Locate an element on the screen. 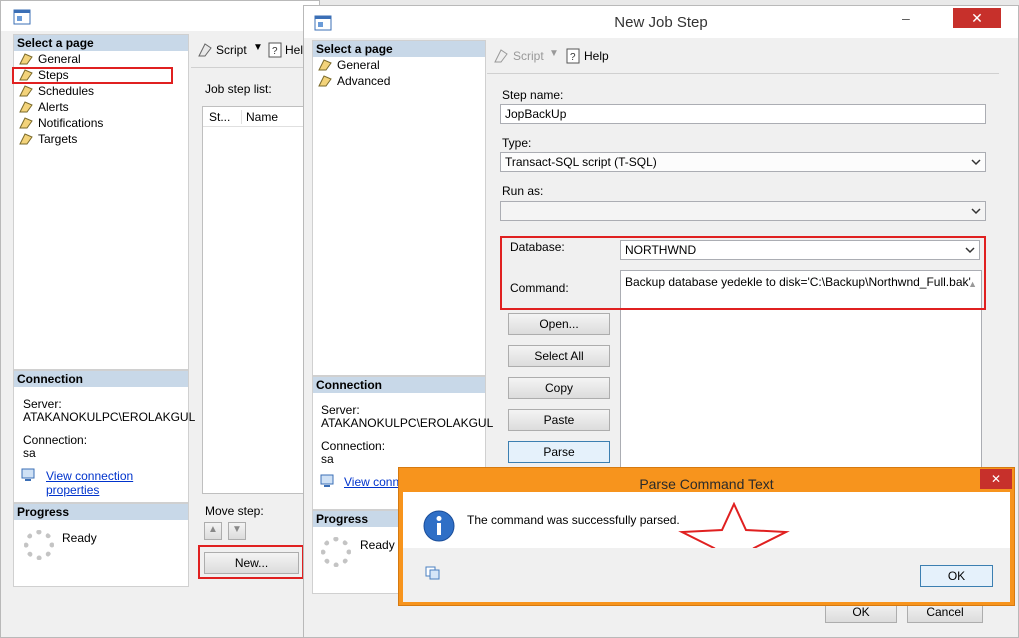 The height and width of the screenshot is (638, 1019). parse-dialog-footer: OK is located at coordinates (706, 575).